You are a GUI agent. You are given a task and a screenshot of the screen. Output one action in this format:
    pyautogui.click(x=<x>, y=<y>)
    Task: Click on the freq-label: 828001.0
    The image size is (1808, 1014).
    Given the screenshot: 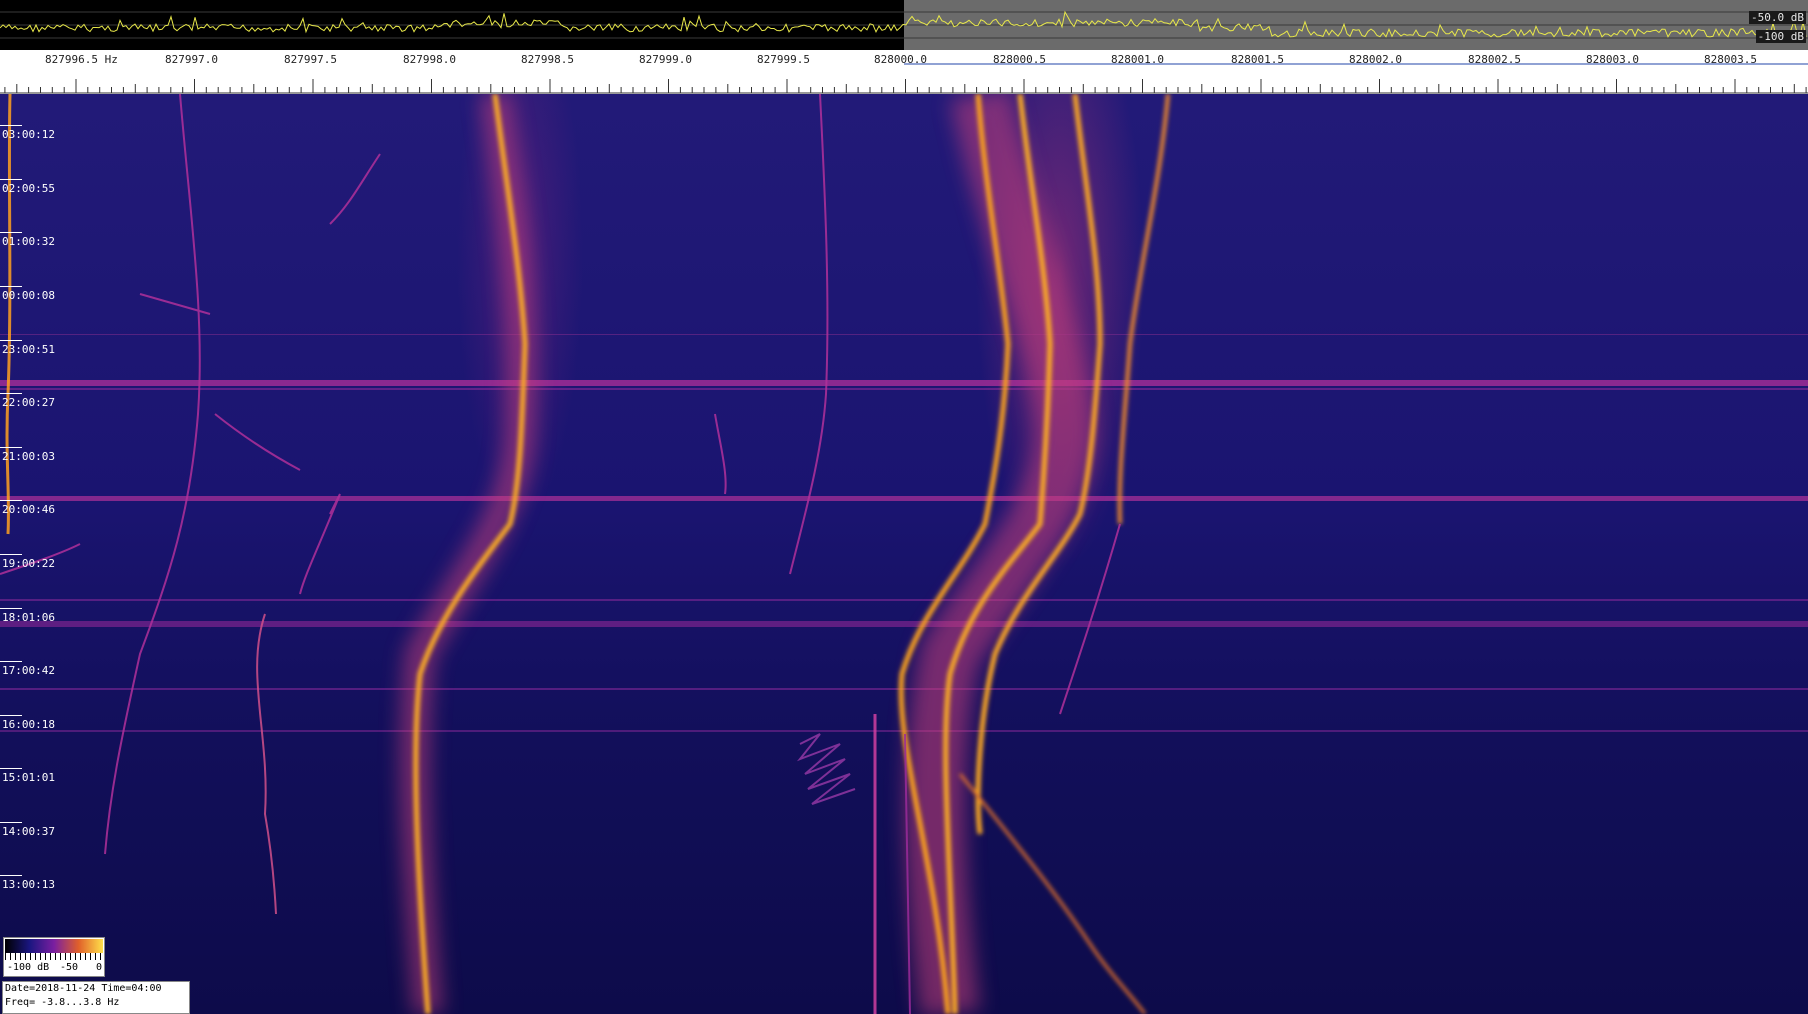 What is the action you would take?
    pyautogui.click(x=1137, y=59)
    